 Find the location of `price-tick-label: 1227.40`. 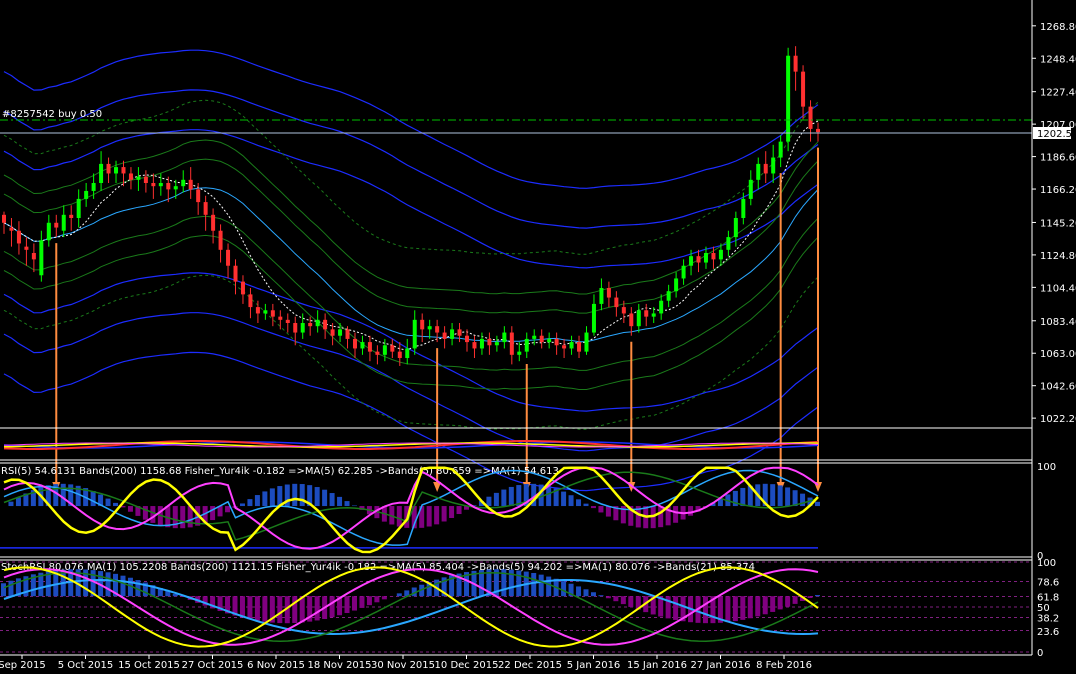

price-tick-label: 1227.40 is located at coordinates (1058, 93).